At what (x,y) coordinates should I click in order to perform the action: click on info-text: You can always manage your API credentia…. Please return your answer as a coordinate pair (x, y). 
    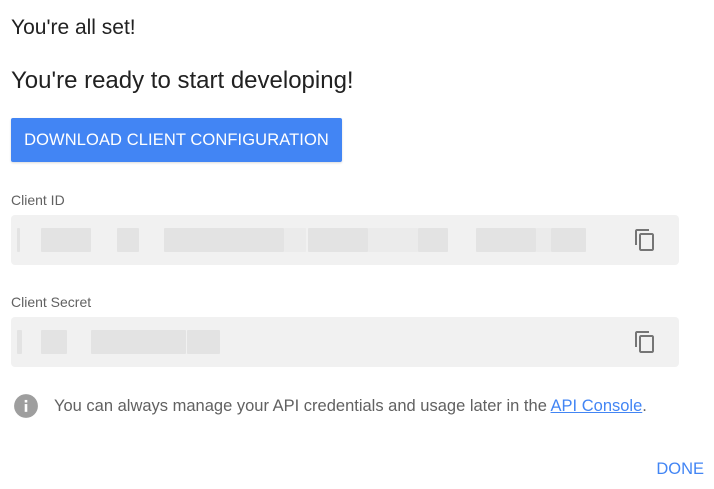
    Looking at the image, I should click on (350, 406).